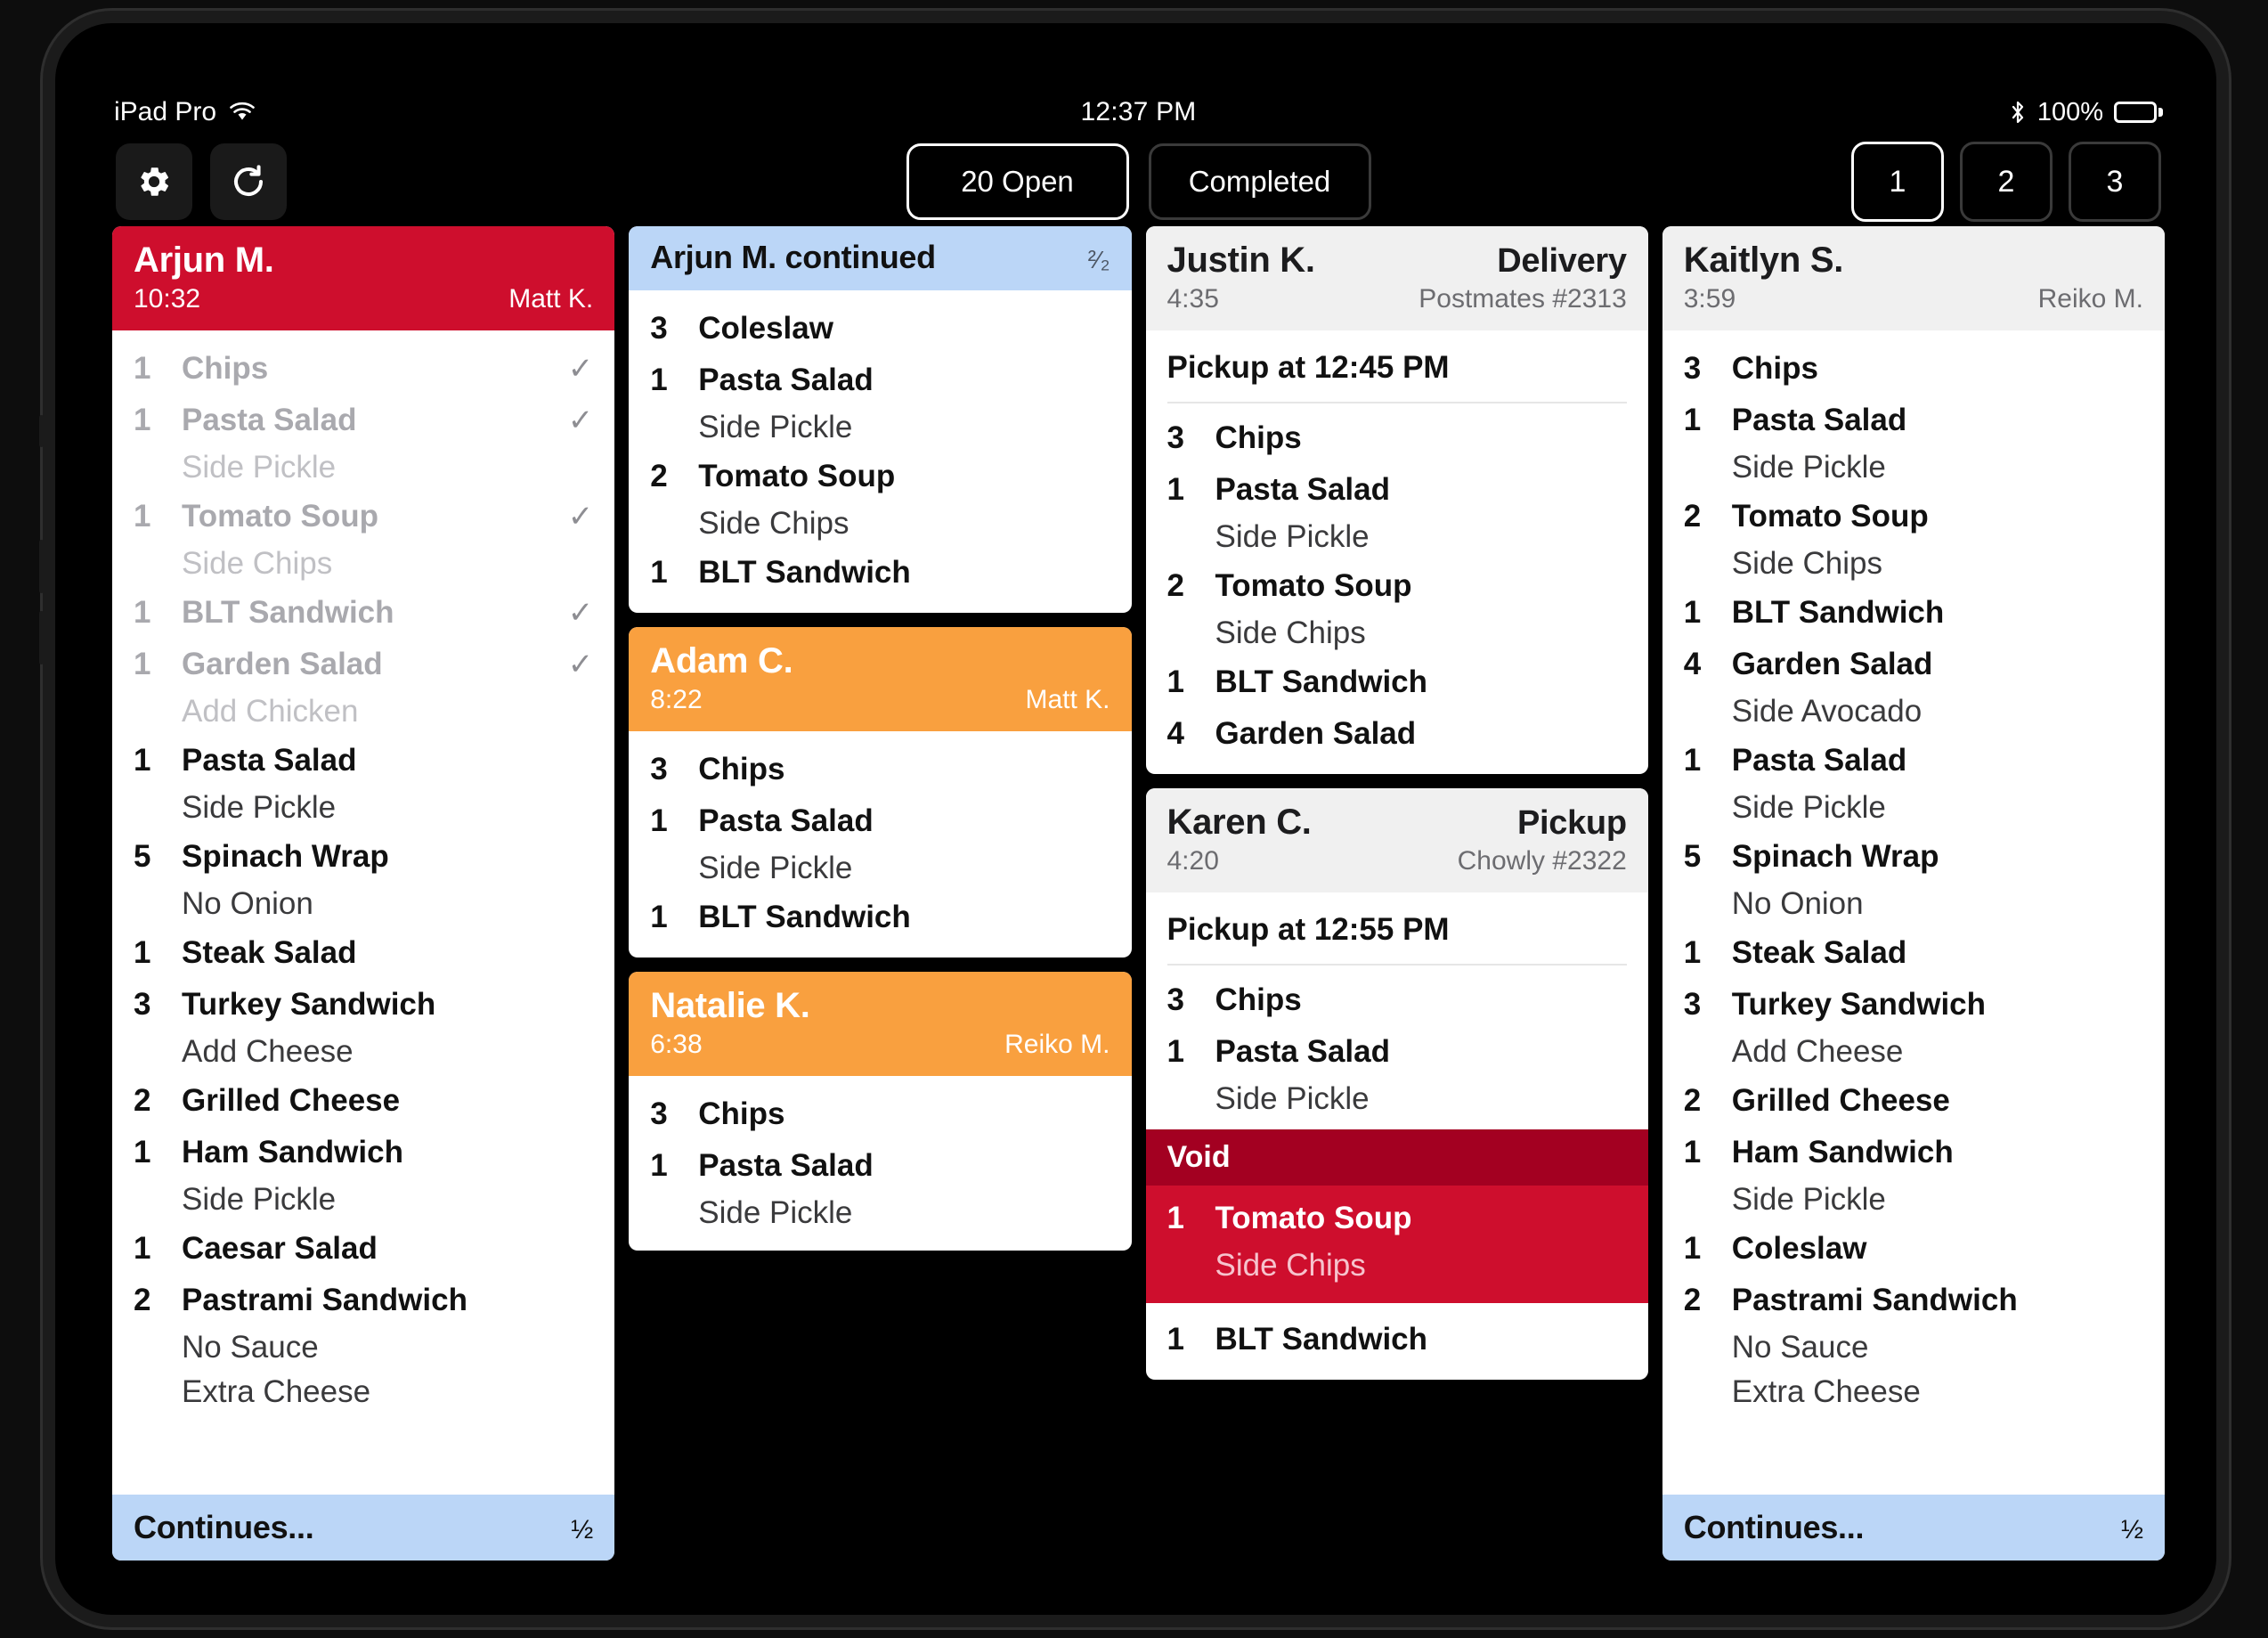 This screenshot has height=1638, width=2268. What do you see at coordinates (2007, 182) in the screenshot?
I see `page-button-2: 2` at bounding box center [2007, 182].